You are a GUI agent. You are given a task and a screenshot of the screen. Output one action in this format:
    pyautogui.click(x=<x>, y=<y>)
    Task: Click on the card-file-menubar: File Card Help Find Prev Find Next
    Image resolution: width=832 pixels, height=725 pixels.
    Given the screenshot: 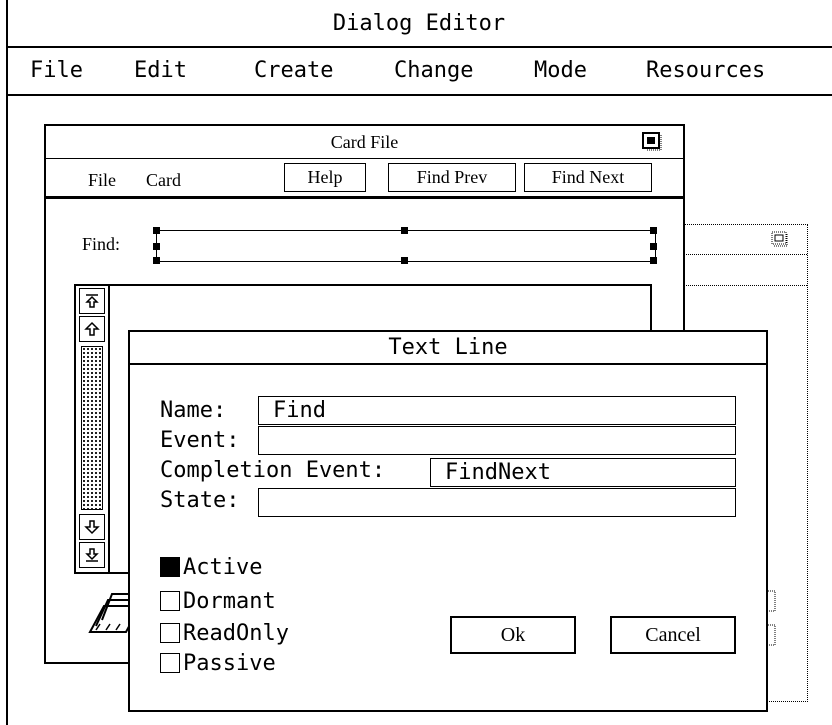 What is the action you would take?
    pyautogui.click(x=364, y=179)
    